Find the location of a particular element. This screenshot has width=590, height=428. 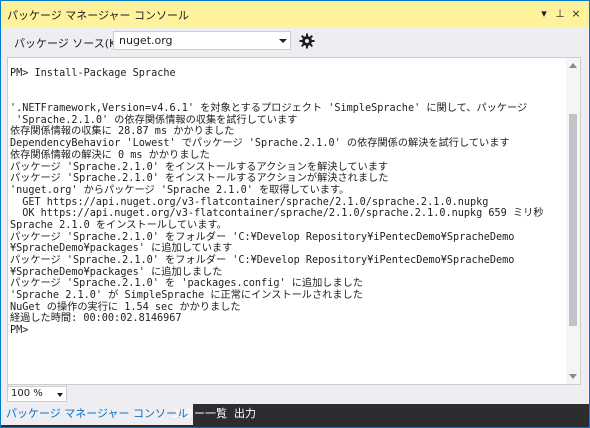

close-icon: × is located at coordinates (576, 14).